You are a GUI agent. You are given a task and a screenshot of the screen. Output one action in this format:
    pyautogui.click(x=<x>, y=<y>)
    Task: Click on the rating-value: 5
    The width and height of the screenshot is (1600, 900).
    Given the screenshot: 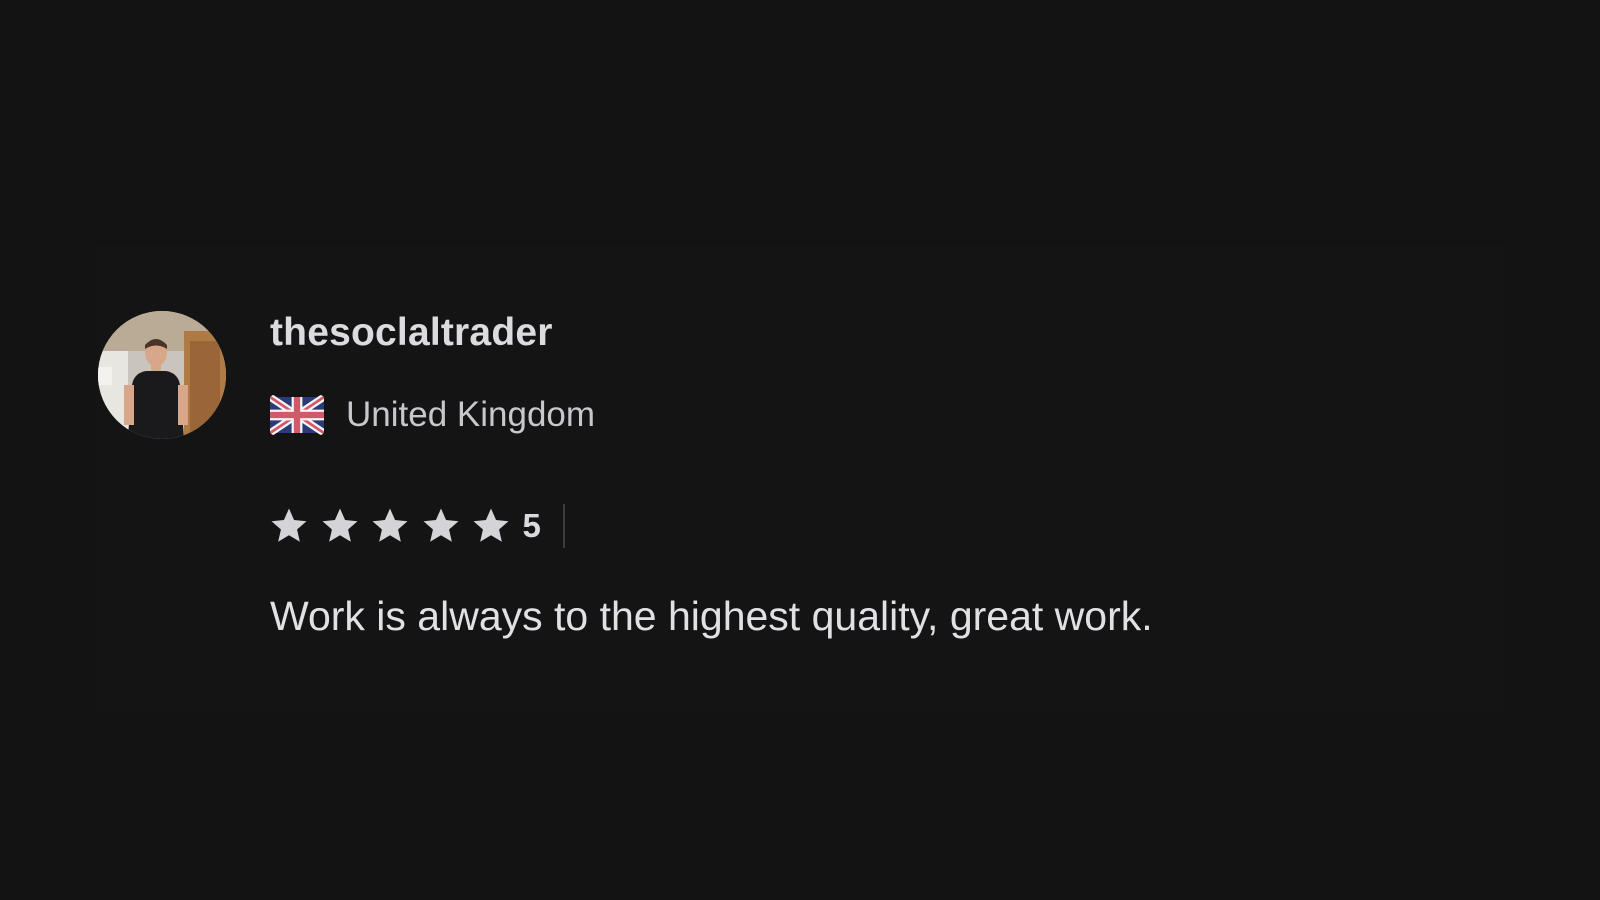 What is the action you would take?
    pyautogui.click(x=531, y=525)
    